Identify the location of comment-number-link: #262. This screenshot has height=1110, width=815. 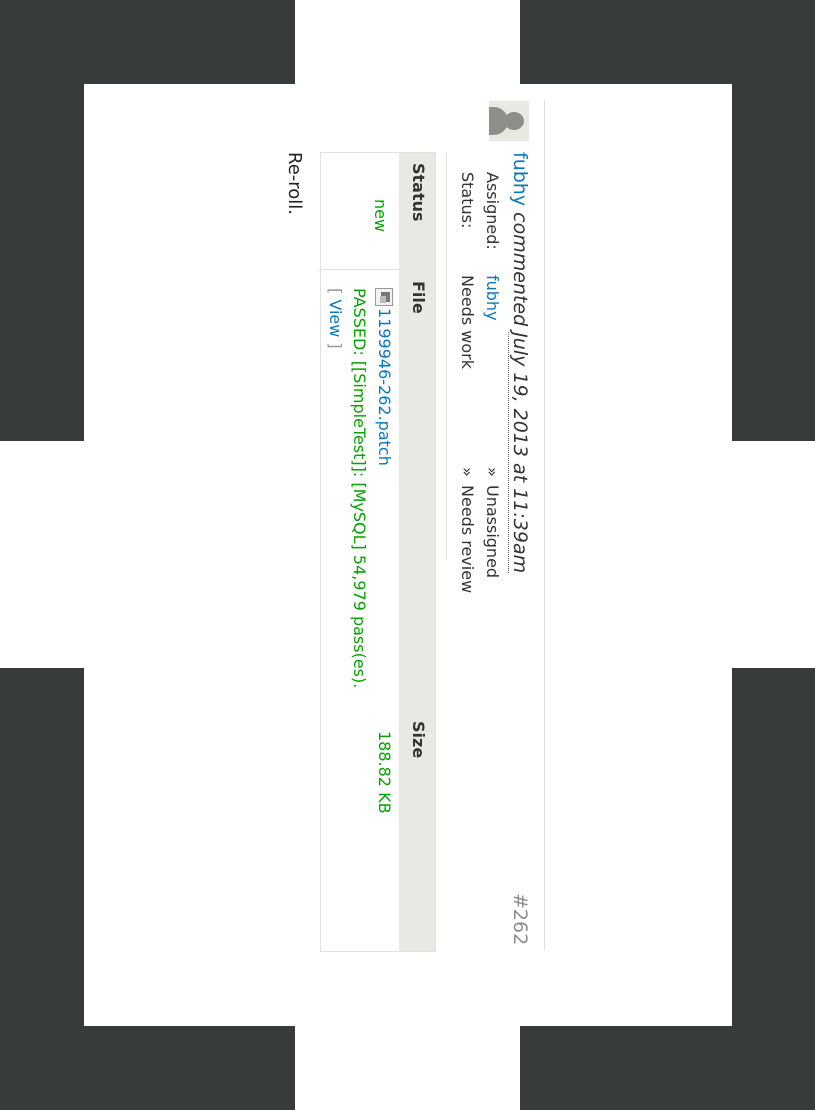
(520, 919).